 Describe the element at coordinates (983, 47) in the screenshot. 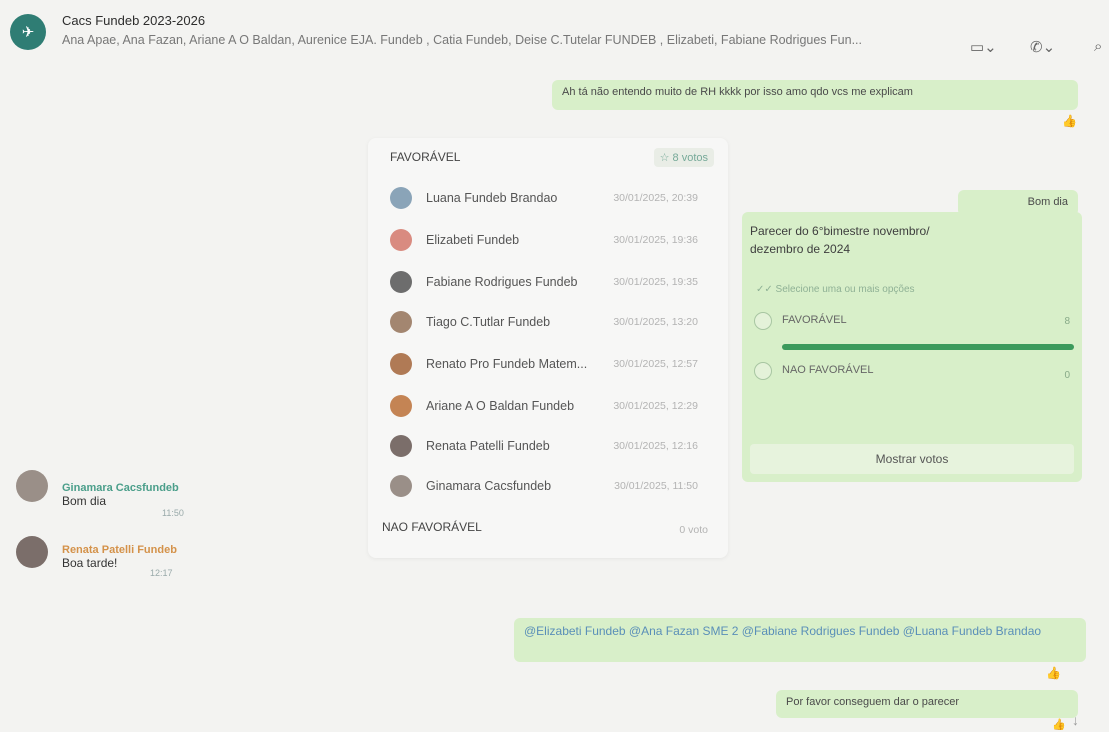

I see `video-icon: ▭⌄` at that location.